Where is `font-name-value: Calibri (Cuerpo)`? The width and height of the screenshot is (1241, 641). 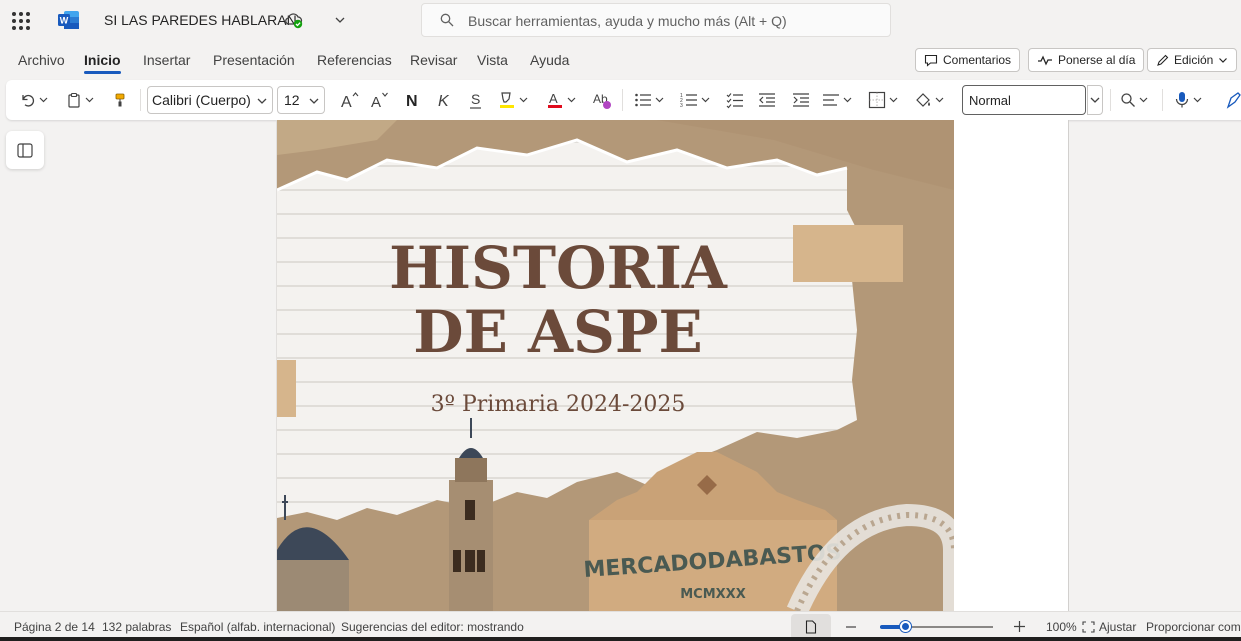
font-name-value: Calibri (Cuerpo) is located at coordinates (201, 100).